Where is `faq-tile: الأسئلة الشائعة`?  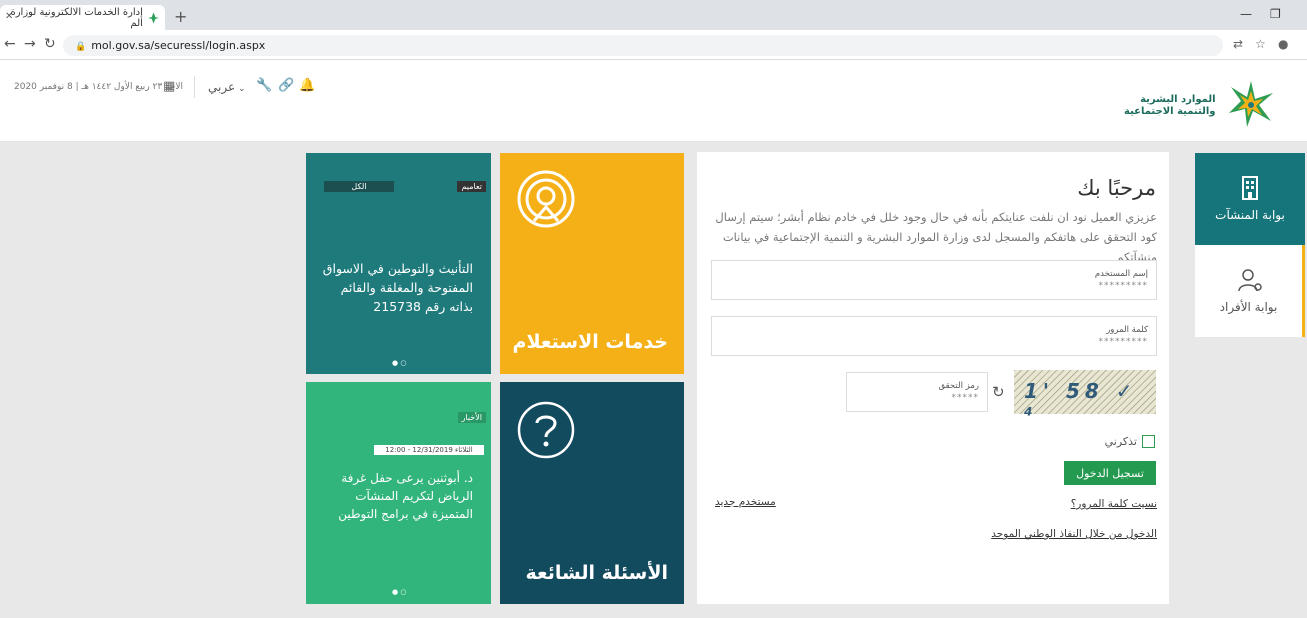
faq-tile: الأسئلة الشائعة is located at coordinates (592, 493).